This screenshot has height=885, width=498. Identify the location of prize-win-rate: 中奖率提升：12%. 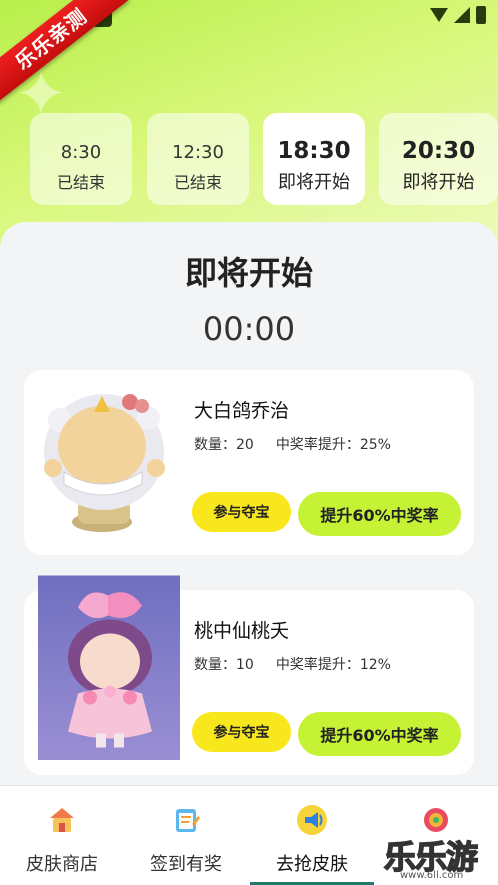
(333, 665).